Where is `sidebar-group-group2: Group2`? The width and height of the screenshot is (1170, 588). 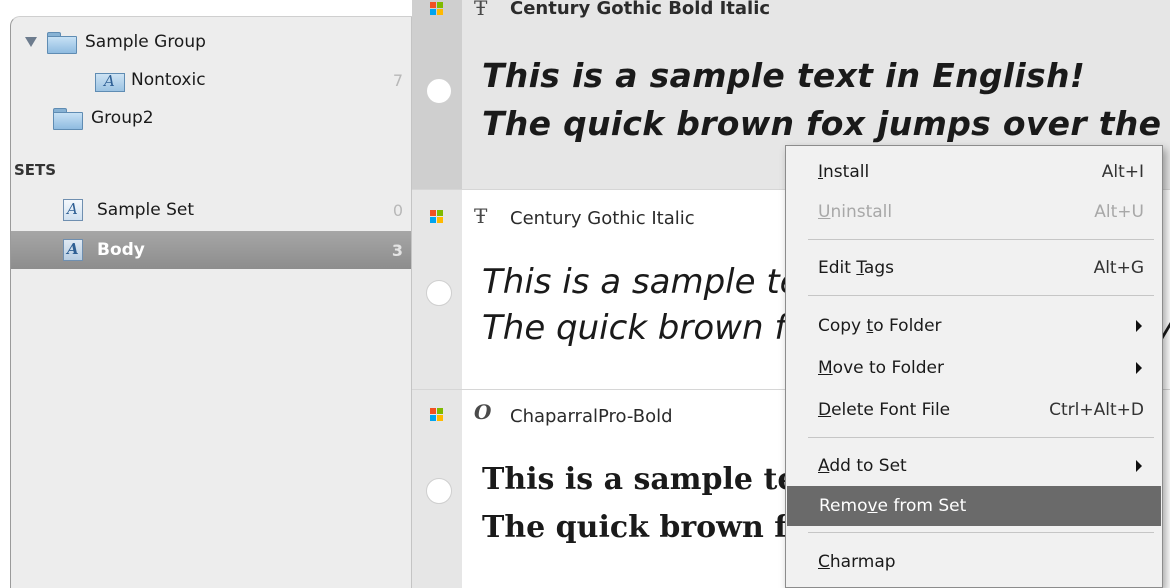
sidebar-group-group2: Group2 is located at coordinates (211, 118).